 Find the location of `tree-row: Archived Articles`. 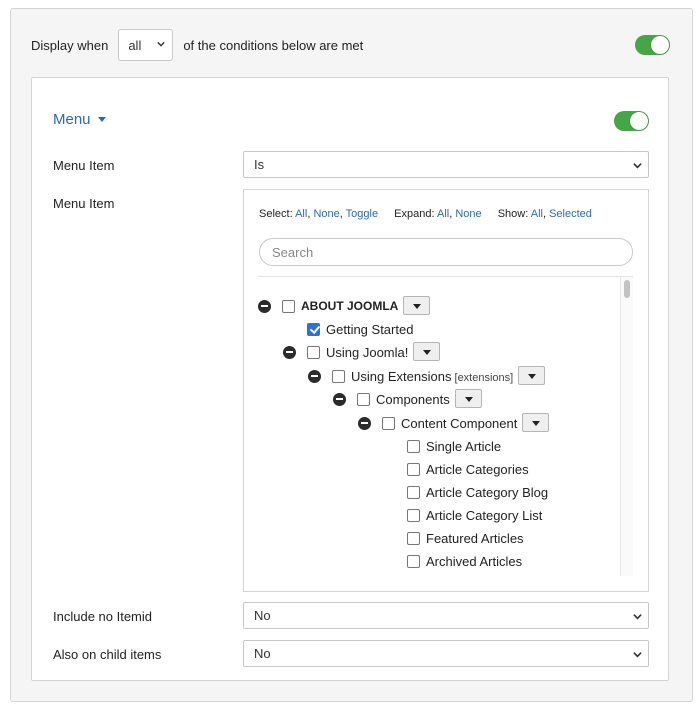

tree-row: Archived Articles is located at coordinates (438, 561).